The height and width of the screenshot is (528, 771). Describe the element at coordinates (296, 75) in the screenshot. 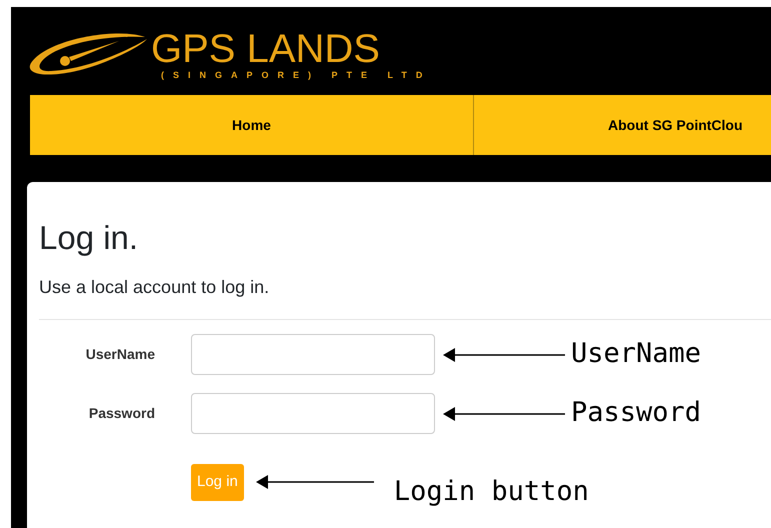

I see `logo-subtitle: (SINGAPORE) PTE LTD` at that location.